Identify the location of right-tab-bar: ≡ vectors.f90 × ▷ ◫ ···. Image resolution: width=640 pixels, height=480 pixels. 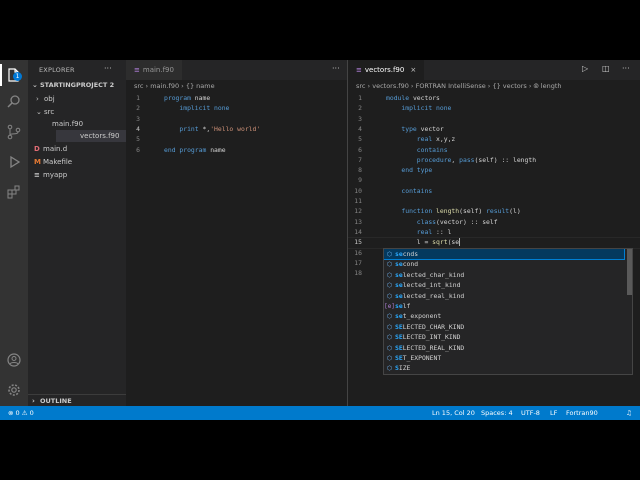
(494, 70).